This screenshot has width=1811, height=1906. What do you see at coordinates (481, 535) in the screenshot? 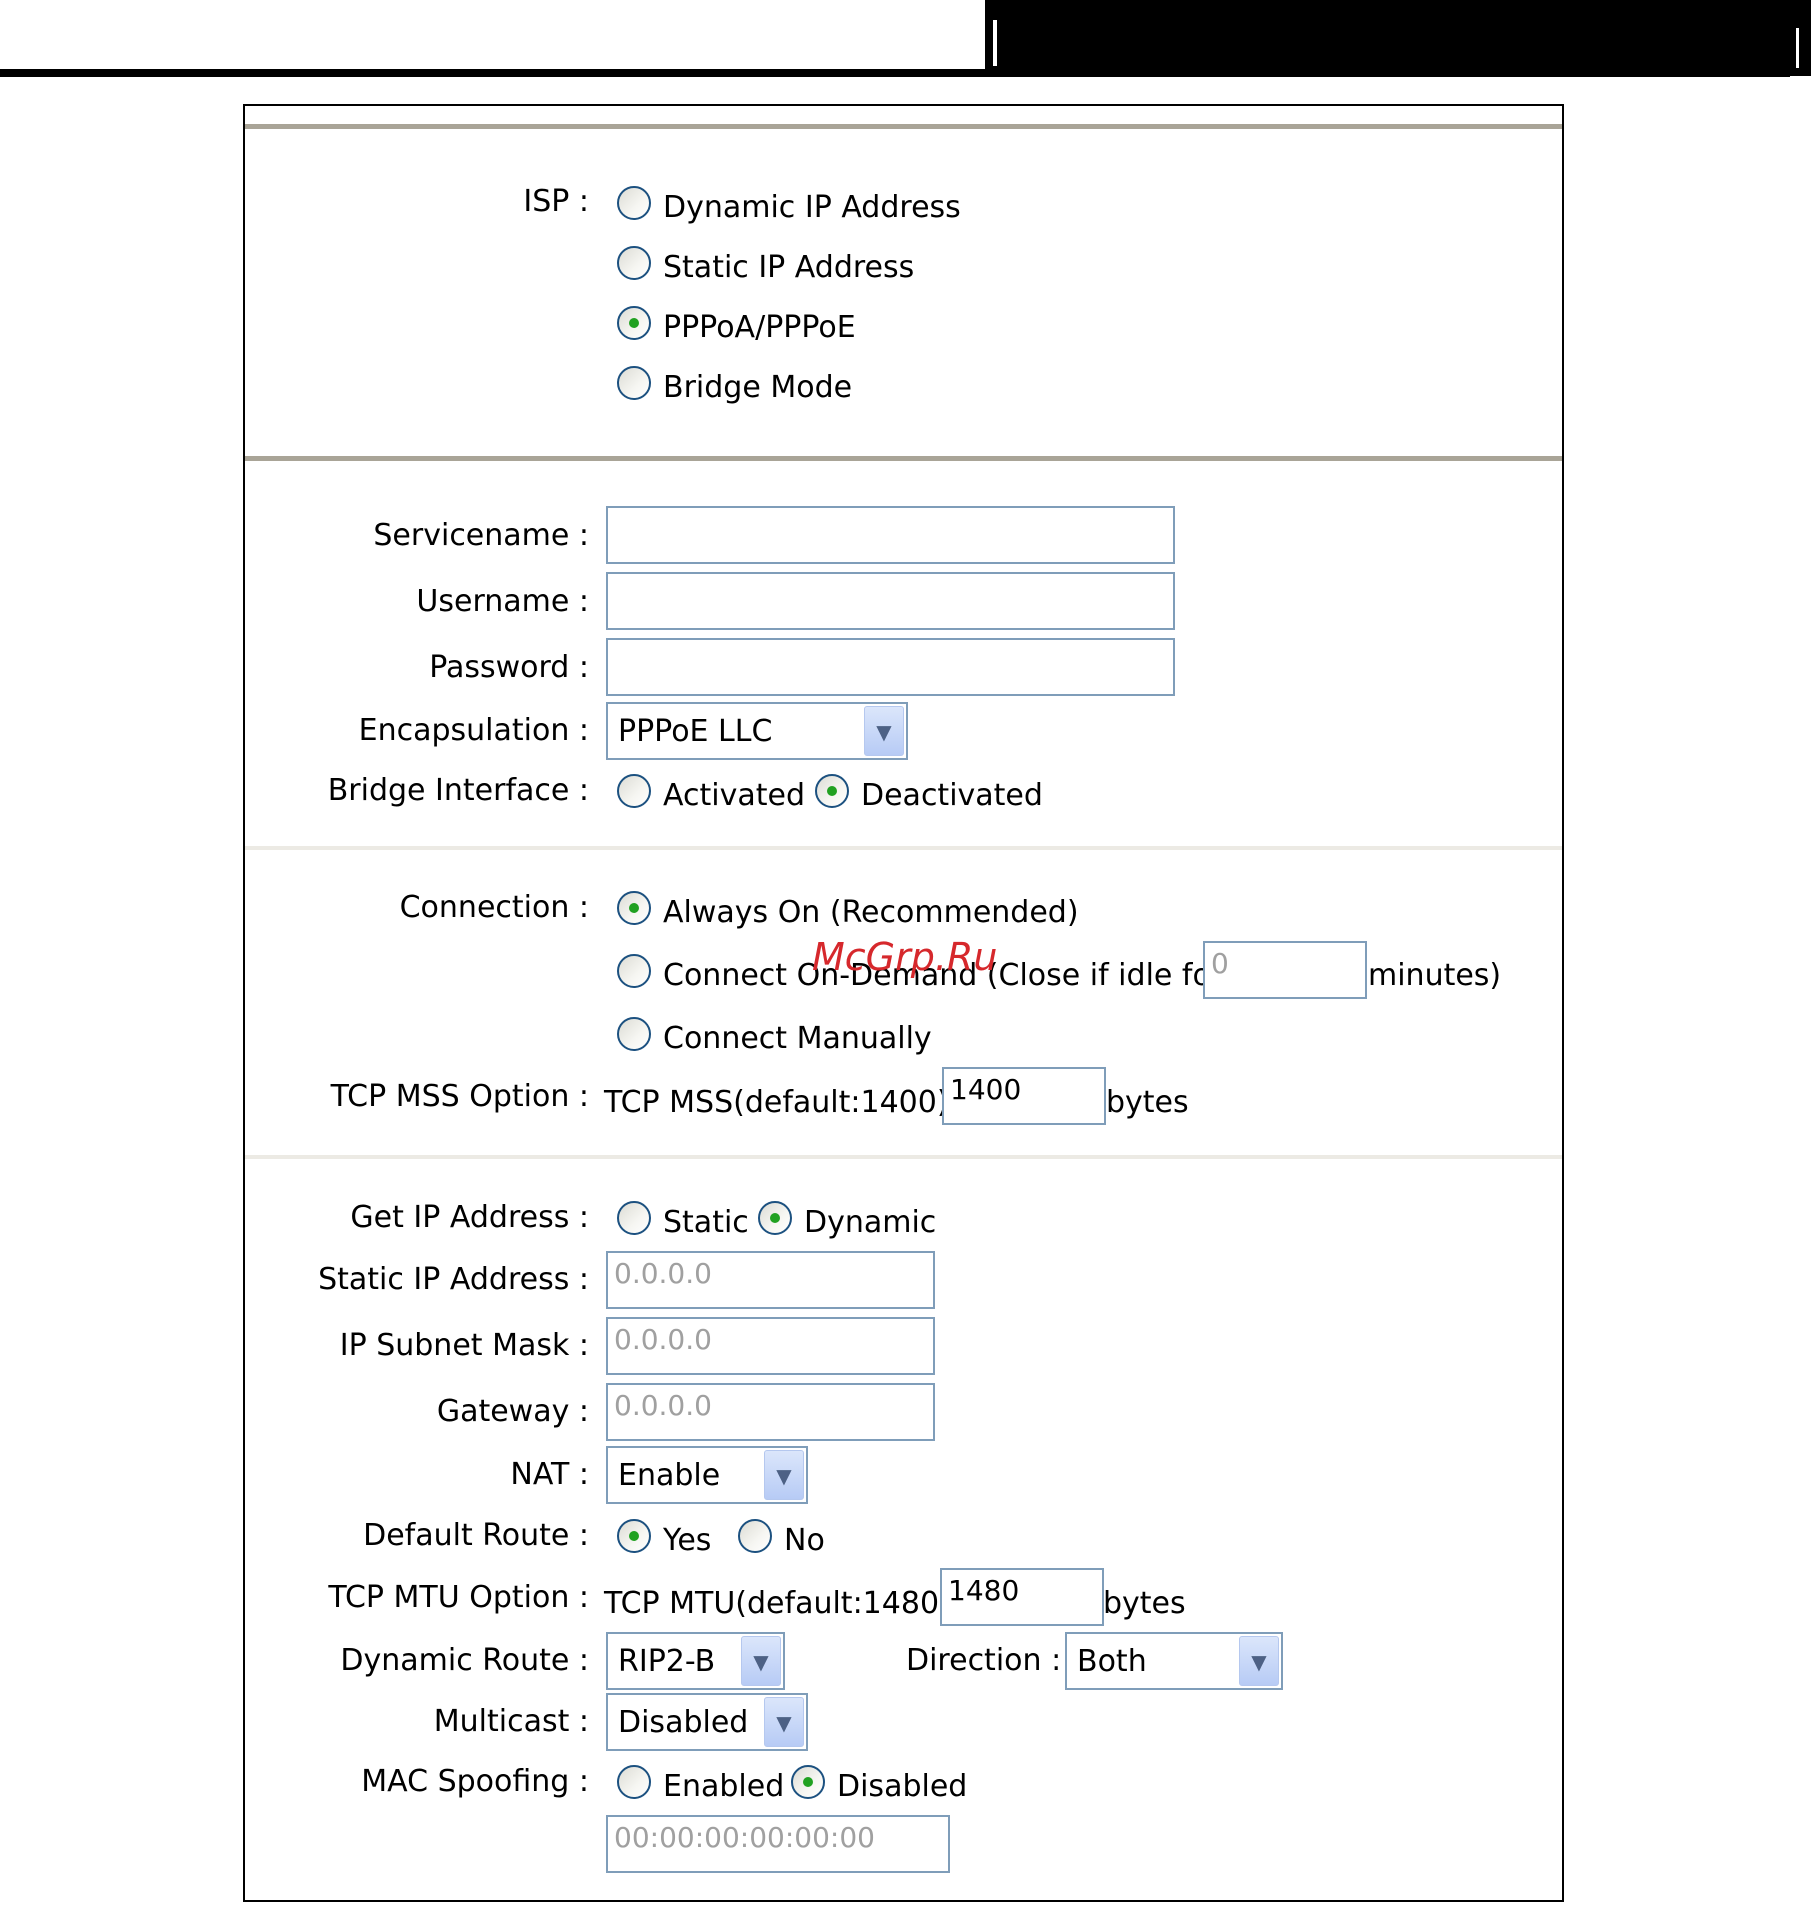
I see `servicename-label: Servicename :` at bounding box center [481, 535].